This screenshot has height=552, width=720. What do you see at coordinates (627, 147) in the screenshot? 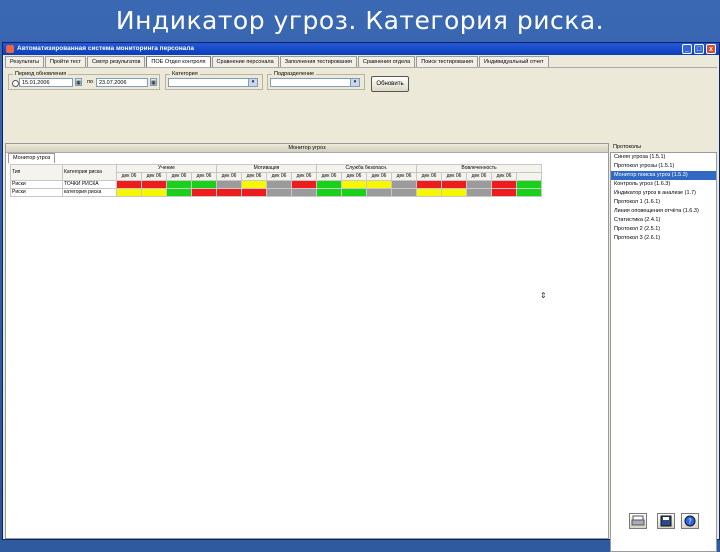
I see `sidebar-title: Протоколы` at bounding box center [627, 147].